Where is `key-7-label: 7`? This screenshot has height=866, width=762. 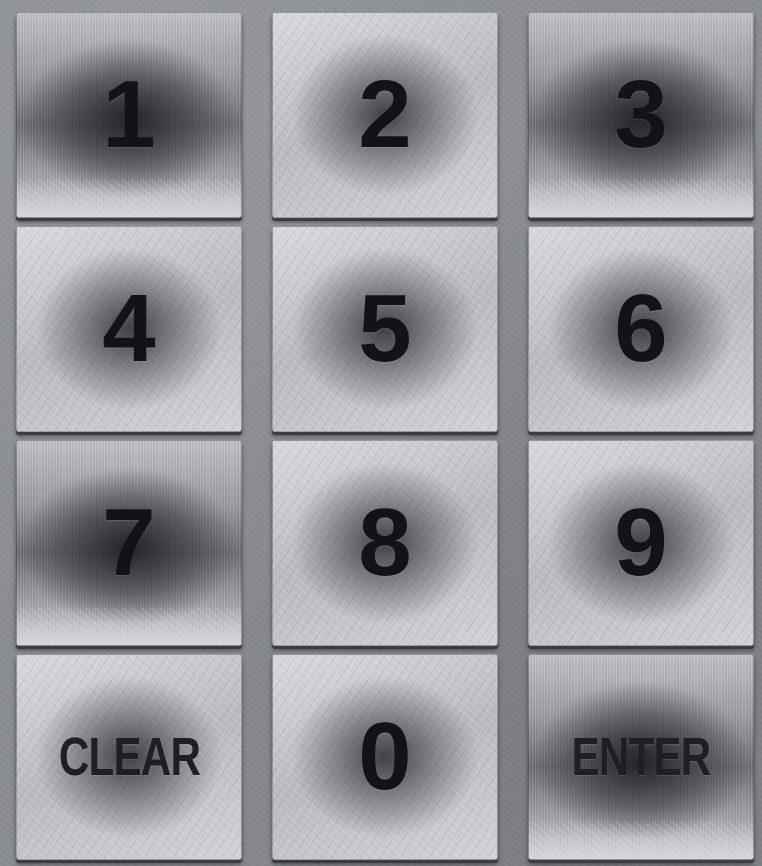 key-7-label: 7 is located at coordinates (129, 542).